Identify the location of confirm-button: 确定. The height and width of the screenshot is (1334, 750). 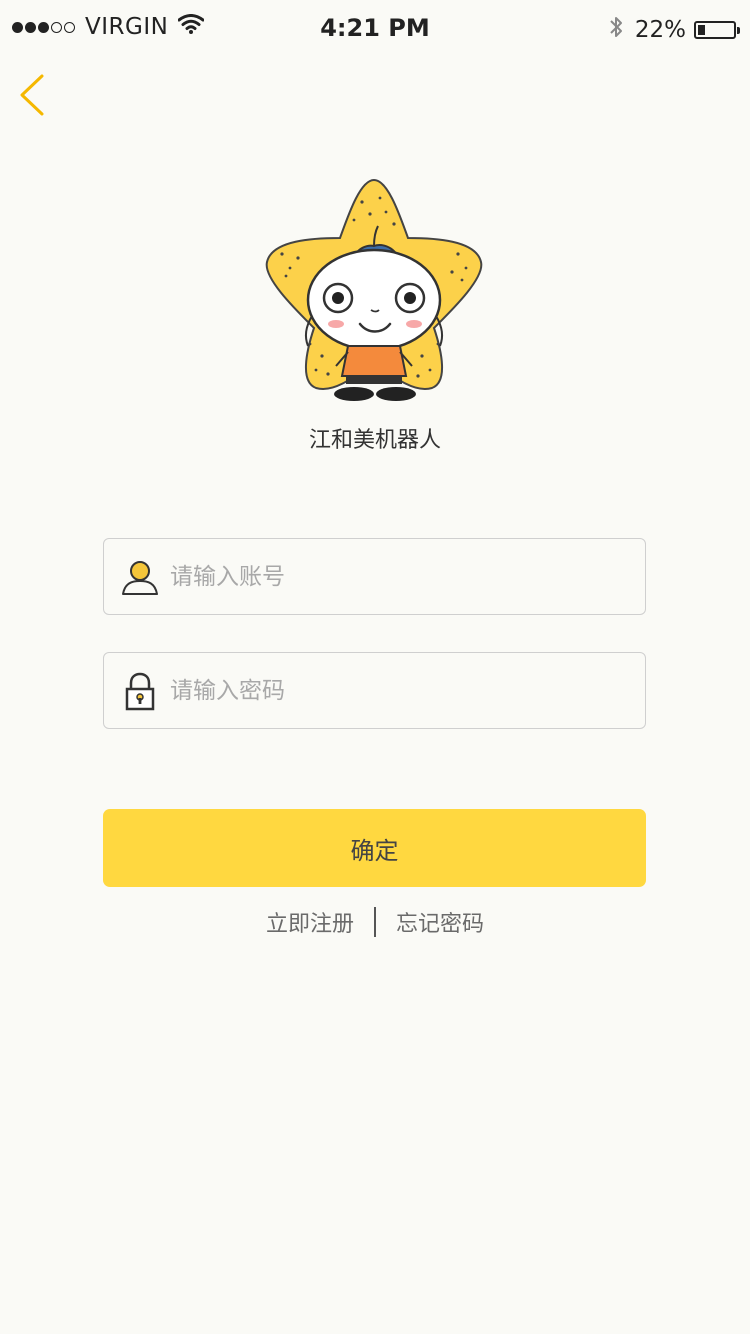
(374, 848).